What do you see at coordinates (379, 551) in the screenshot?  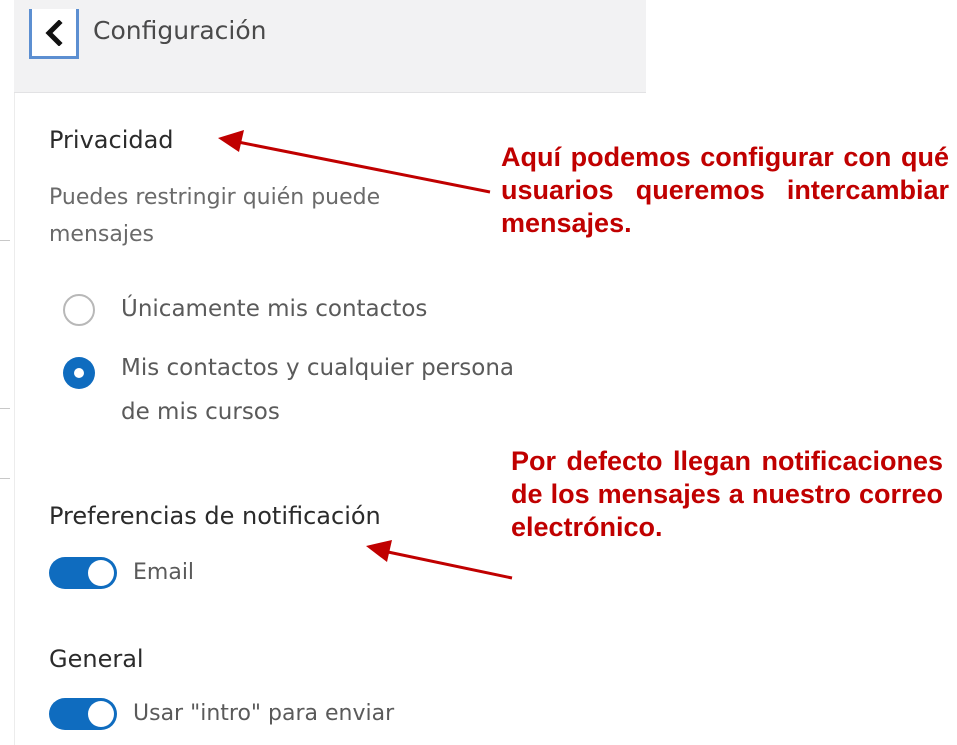 I see `notifications-arrowhead` at bounding box center [379, 551].